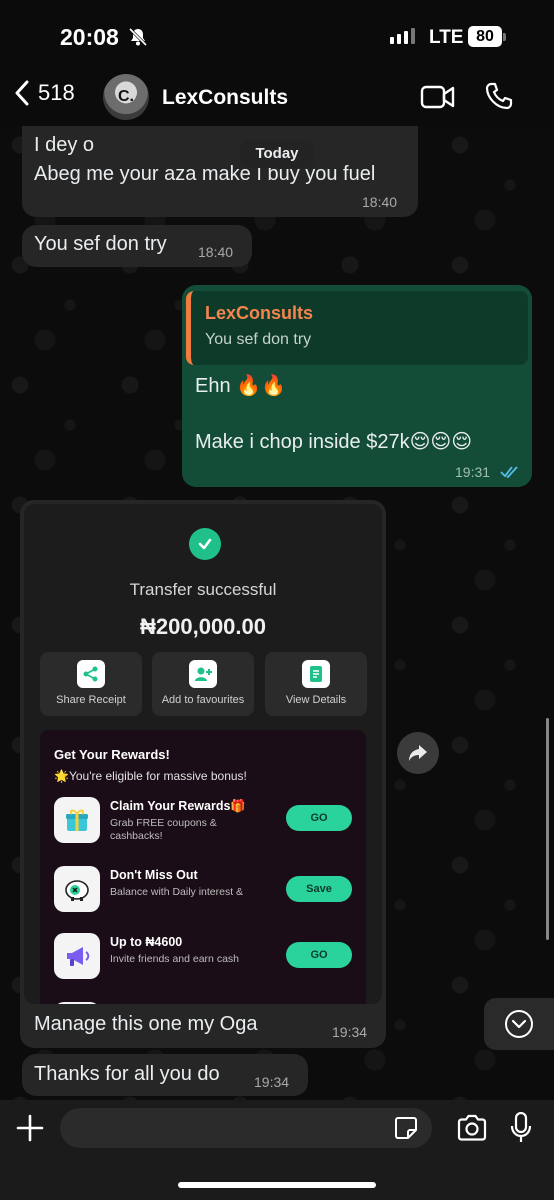 The height and width of the screenshot is (1200, 554). I want to click on image-caption: Manage this one my Oga, so click(146, 1024).